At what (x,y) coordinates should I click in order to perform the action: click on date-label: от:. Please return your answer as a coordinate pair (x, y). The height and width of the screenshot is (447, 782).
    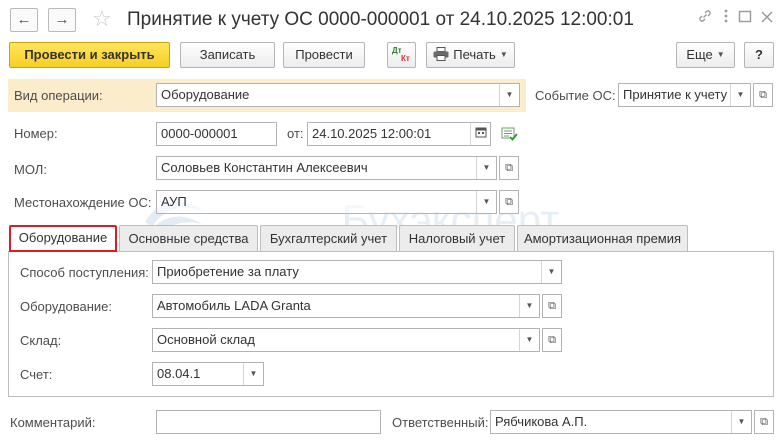
    Looking at the image, I should click on (295, 133).